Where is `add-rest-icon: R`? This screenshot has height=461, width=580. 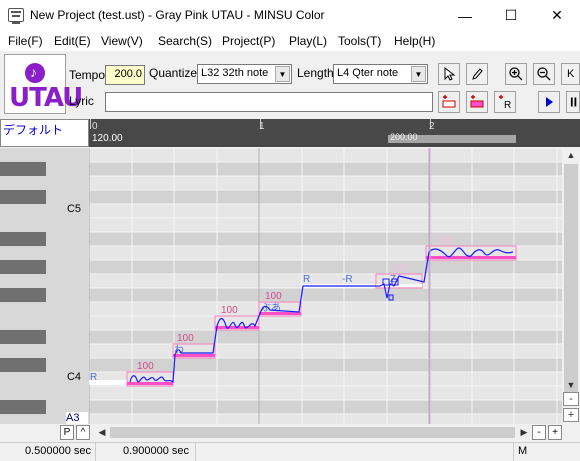 add-rest-icon: R is located at coordinates (505, 102).